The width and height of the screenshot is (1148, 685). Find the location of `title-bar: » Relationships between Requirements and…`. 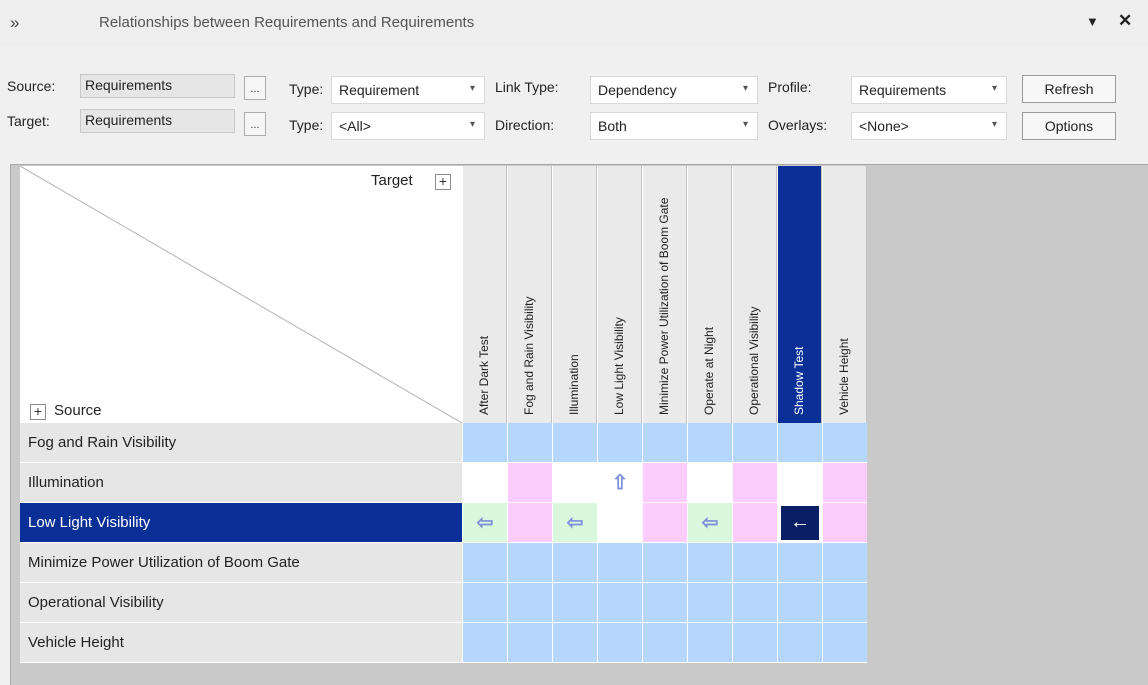

title-bar: » Relationships between Requirements and… is located at coordinates (574, 23).